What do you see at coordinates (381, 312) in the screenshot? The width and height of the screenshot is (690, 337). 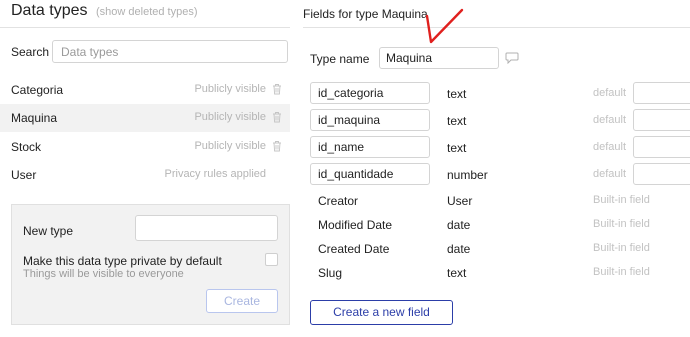 I see `create-new-field-button: Create a new field` at bounding box center [381, 312].